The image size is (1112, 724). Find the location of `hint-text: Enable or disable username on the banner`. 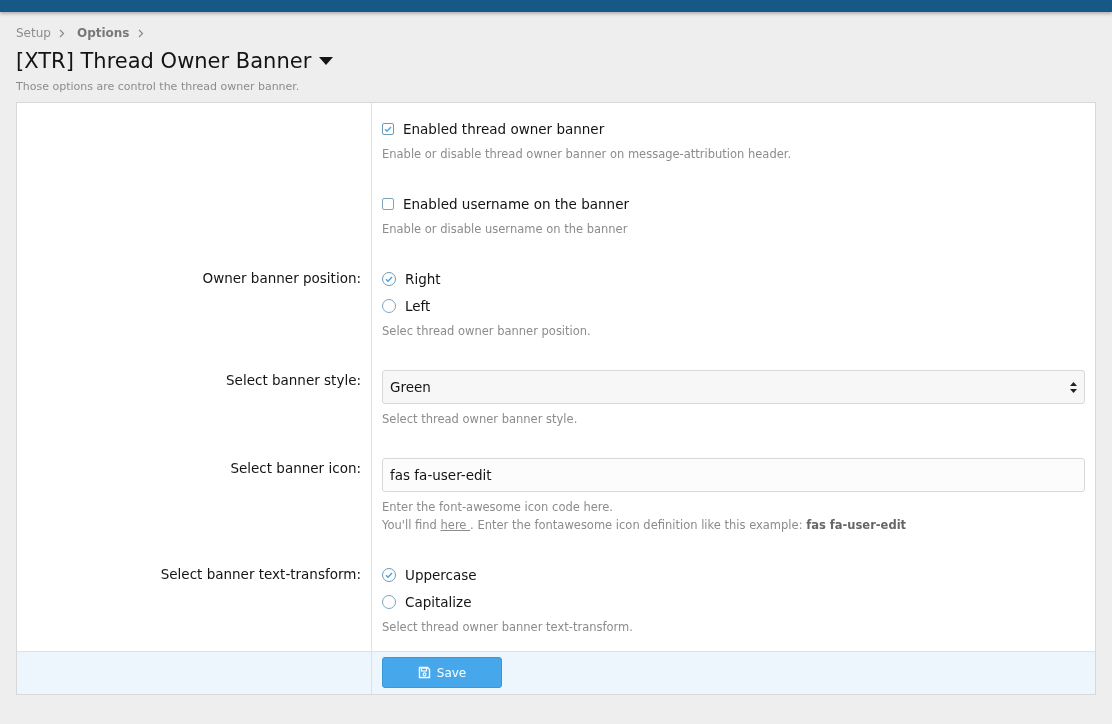

hint-text: Enable or disable username on the banner is located at coordinates (505, 229).